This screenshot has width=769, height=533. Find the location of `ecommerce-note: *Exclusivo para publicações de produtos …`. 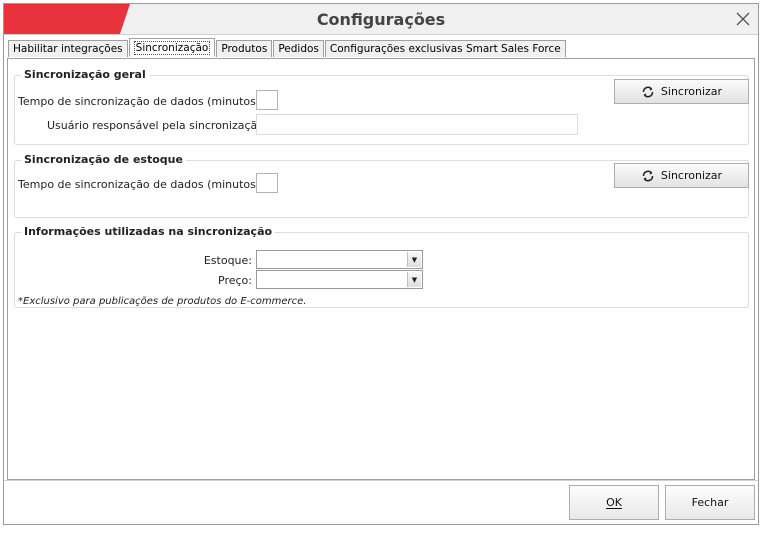

ecommerce-note: *Exclusivo para publicações de produtos … is located at coordinates (162, 301).